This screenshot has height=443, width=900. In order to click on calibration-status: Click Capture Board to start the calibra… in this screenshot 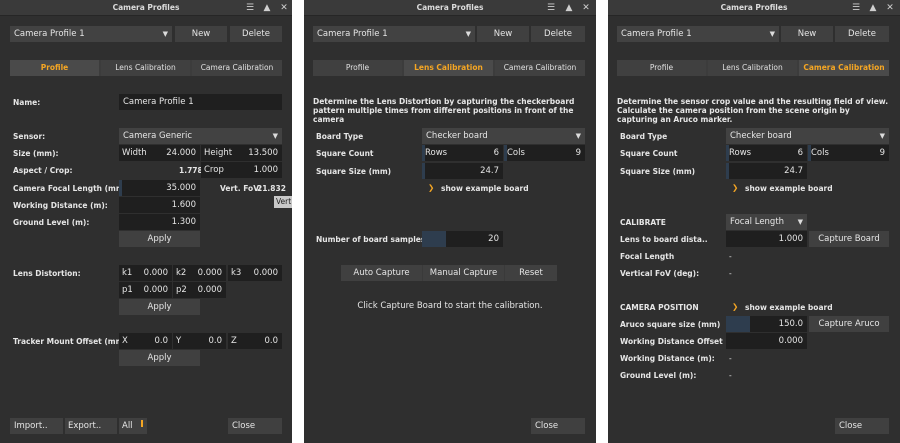, I will do `click(450, 306)`.